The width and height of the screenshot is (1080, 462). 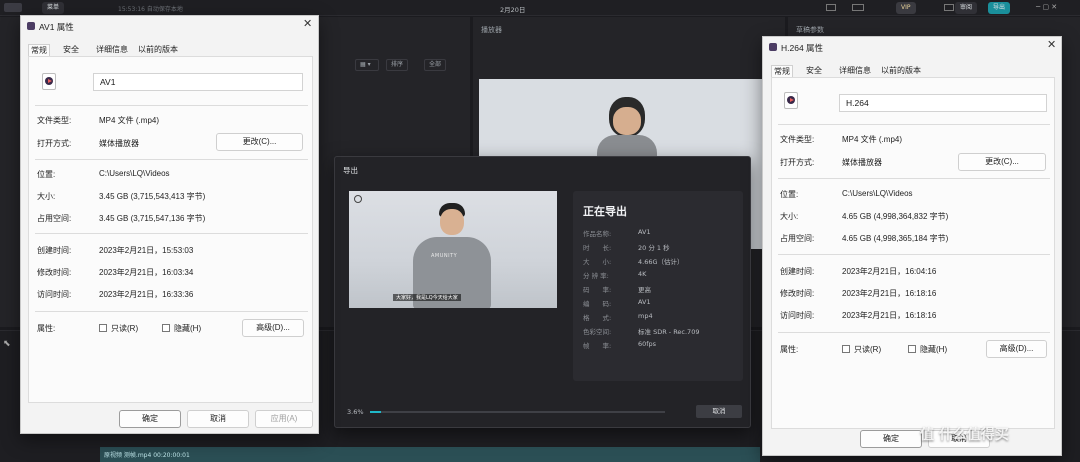 What do you see at coordinates (1046, 7) in the screenshot?
I see `window-controls: ─ ▢ ✕` at bounding box center [1046, 7].